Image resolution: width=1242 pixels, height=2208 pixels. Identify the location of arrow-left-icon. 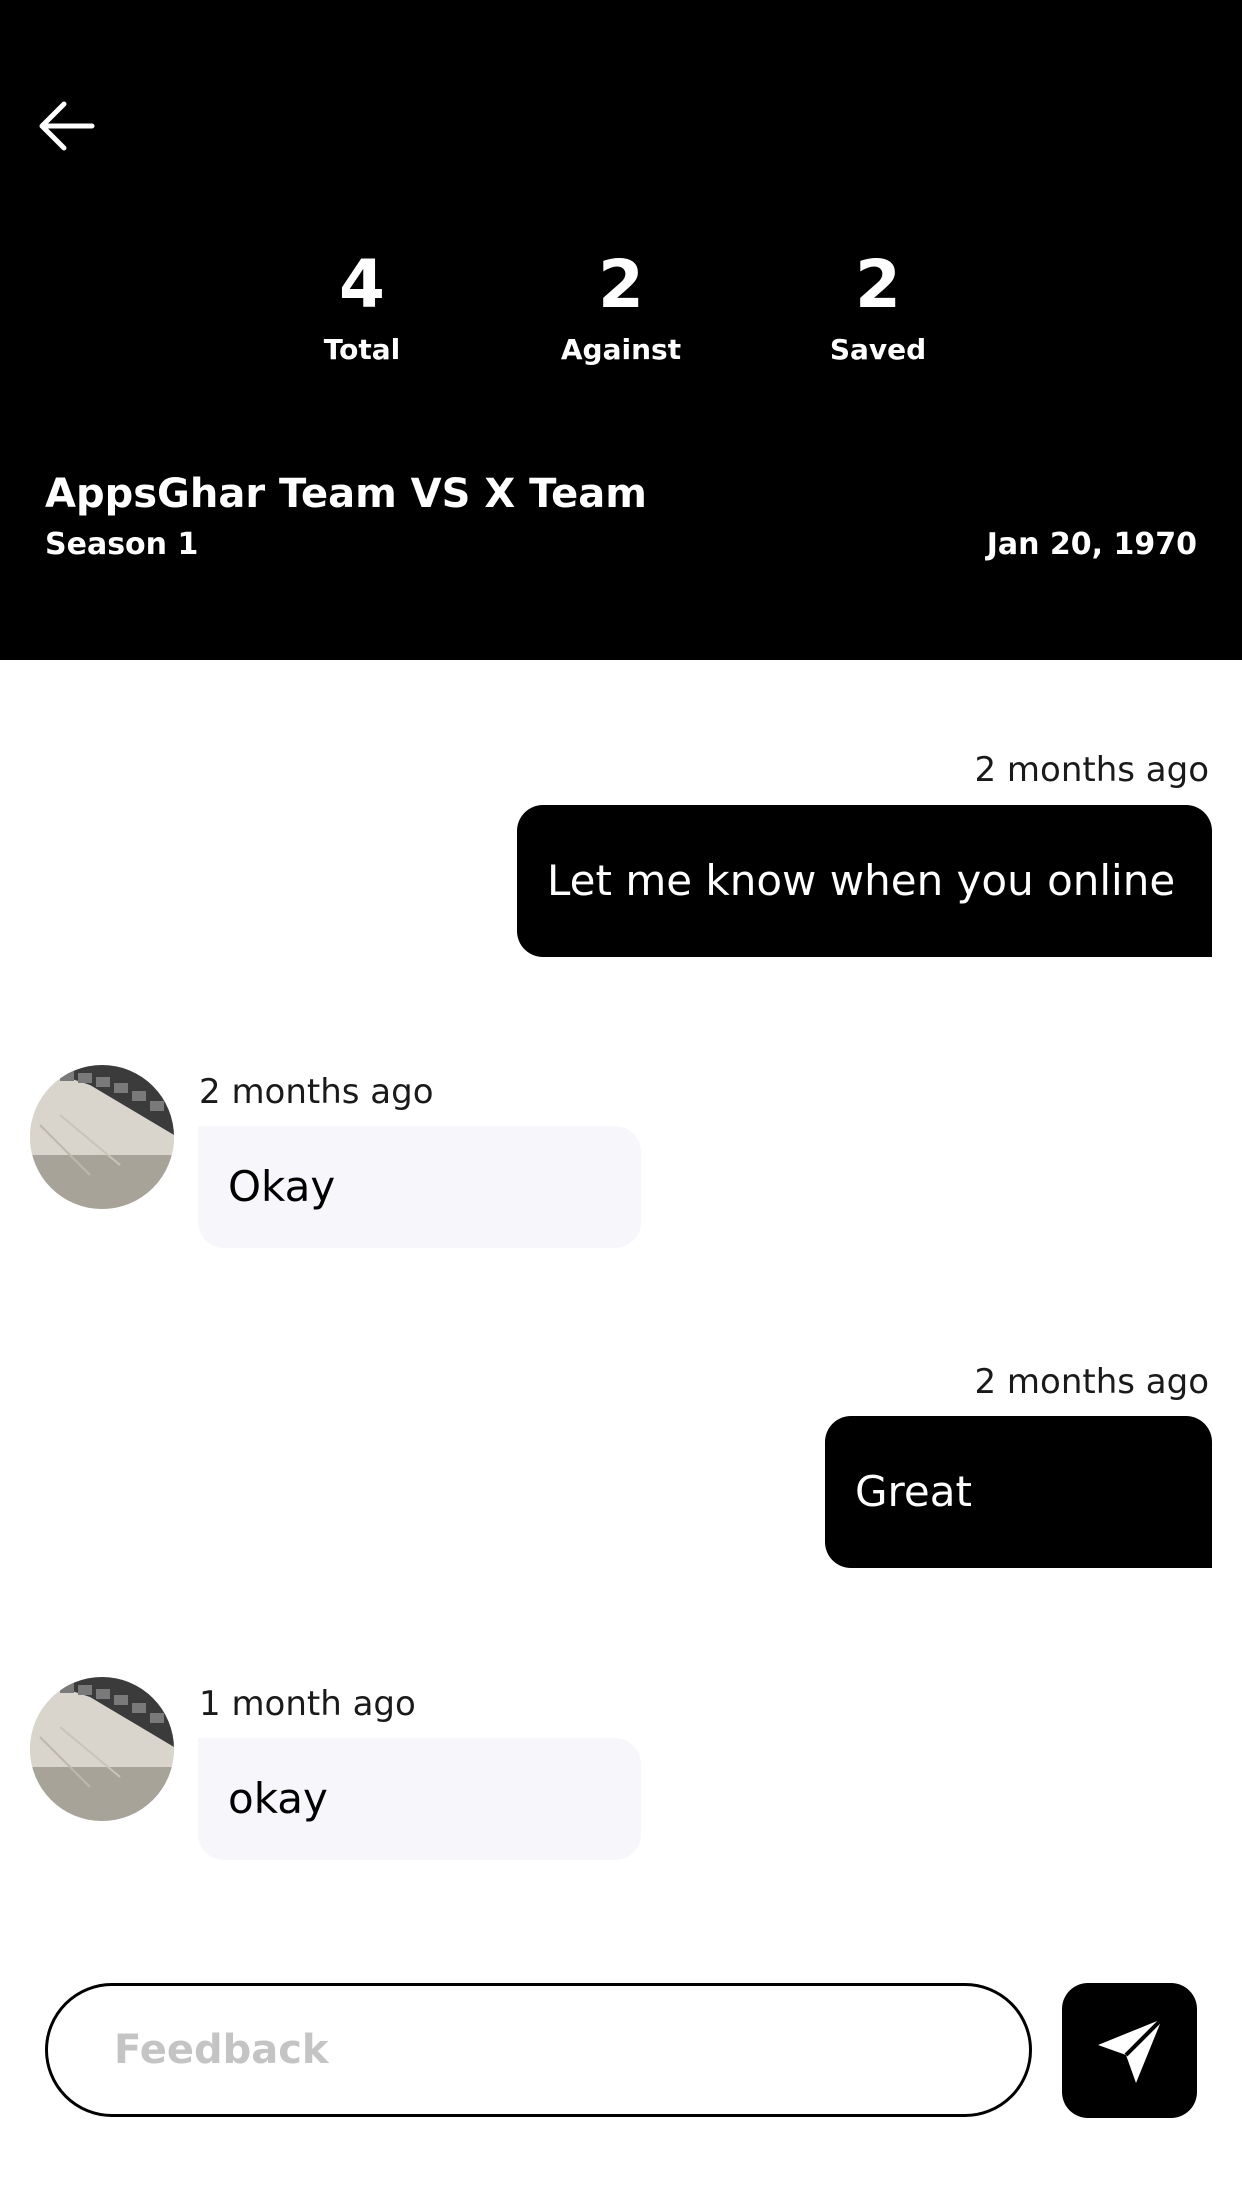
(67, 126).